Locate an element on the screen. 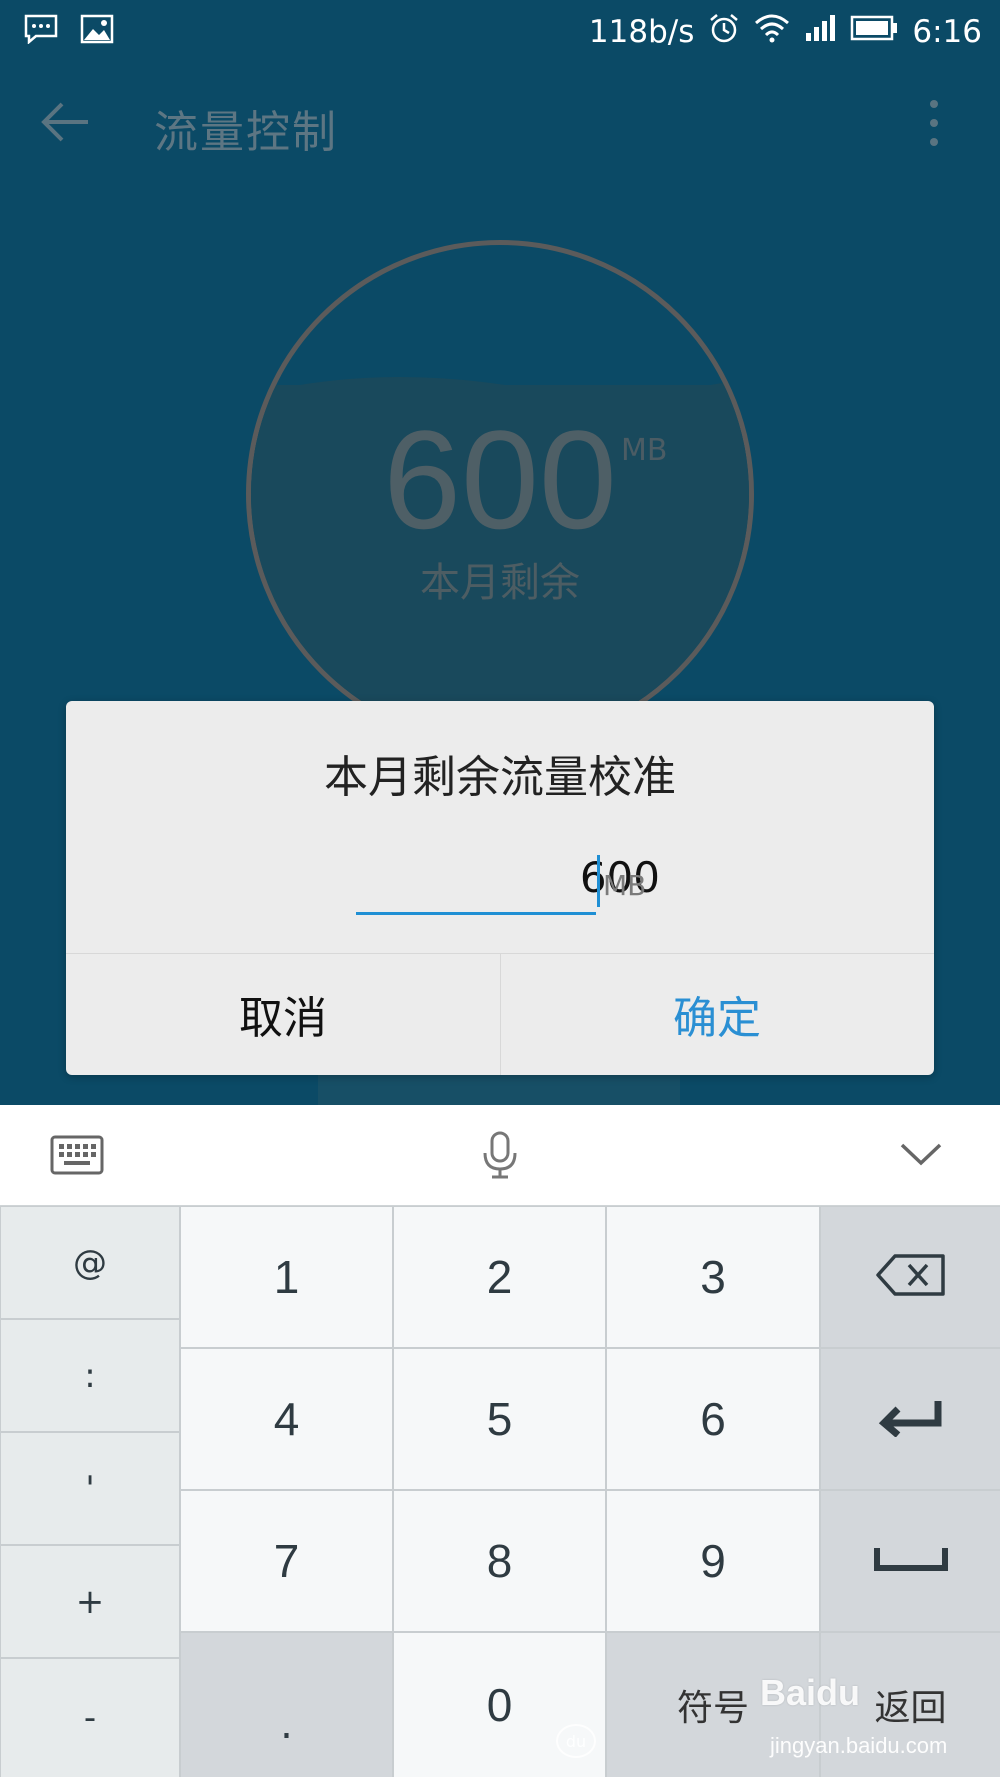 The image size is (1000, 1777). keyboard-icon is located at coordinates (77, 1157).